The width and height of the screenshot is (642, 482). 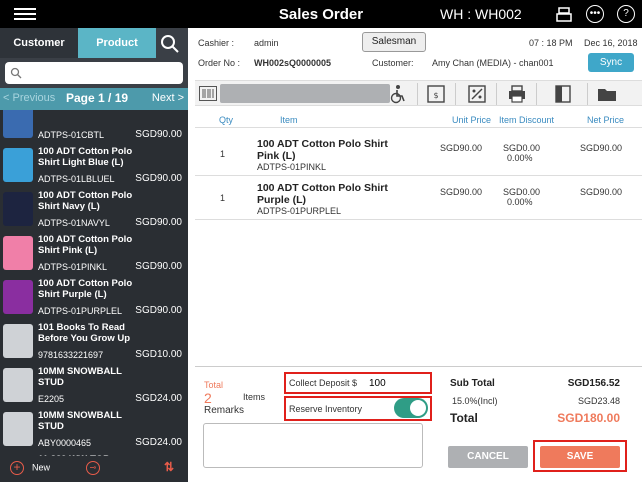 What do you see at coordinates (598, 401) in the screenshot?
I see `tax-value: SGD23.48` at bounding box center [598, 401].